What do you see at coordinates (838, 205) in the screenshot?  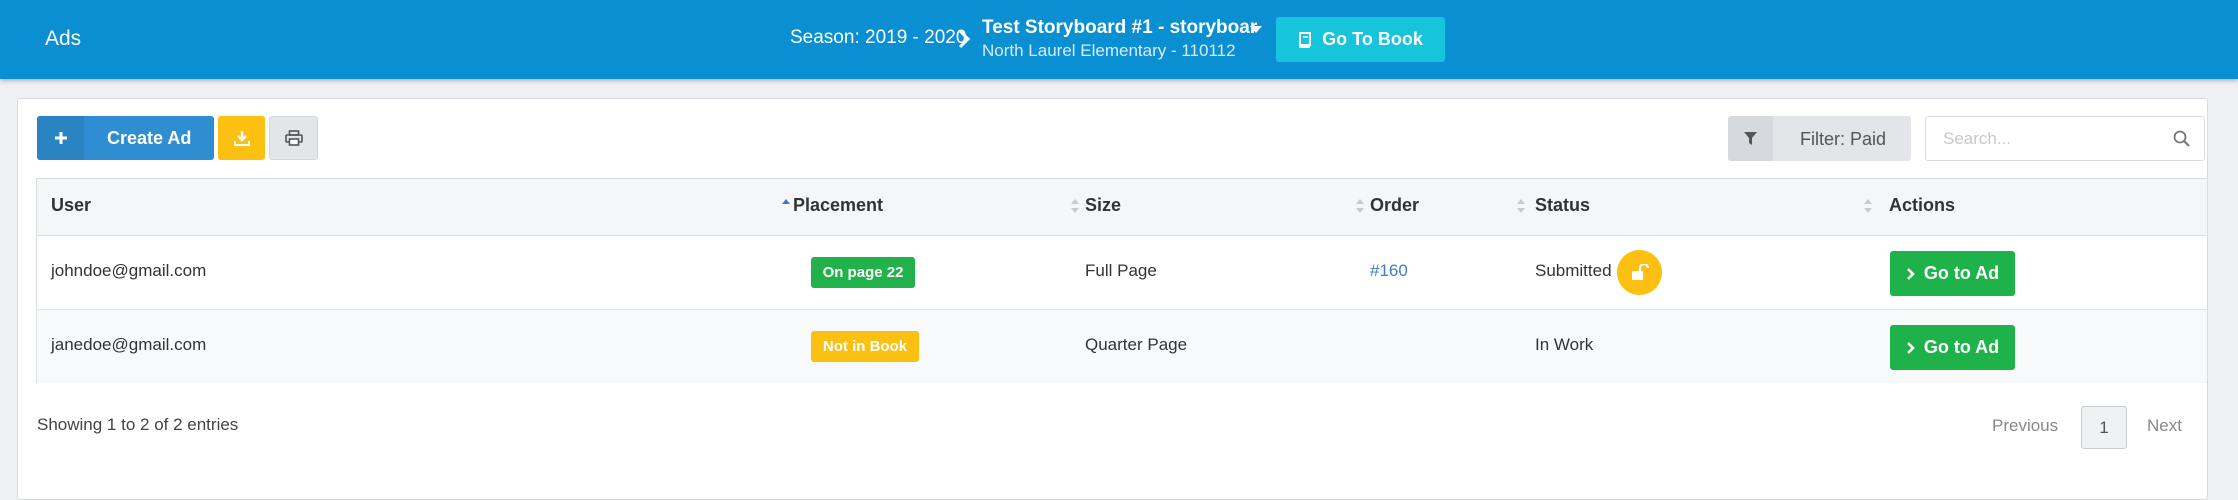 I see `column-header-placement: Placement` at bounding box center [838, 205].